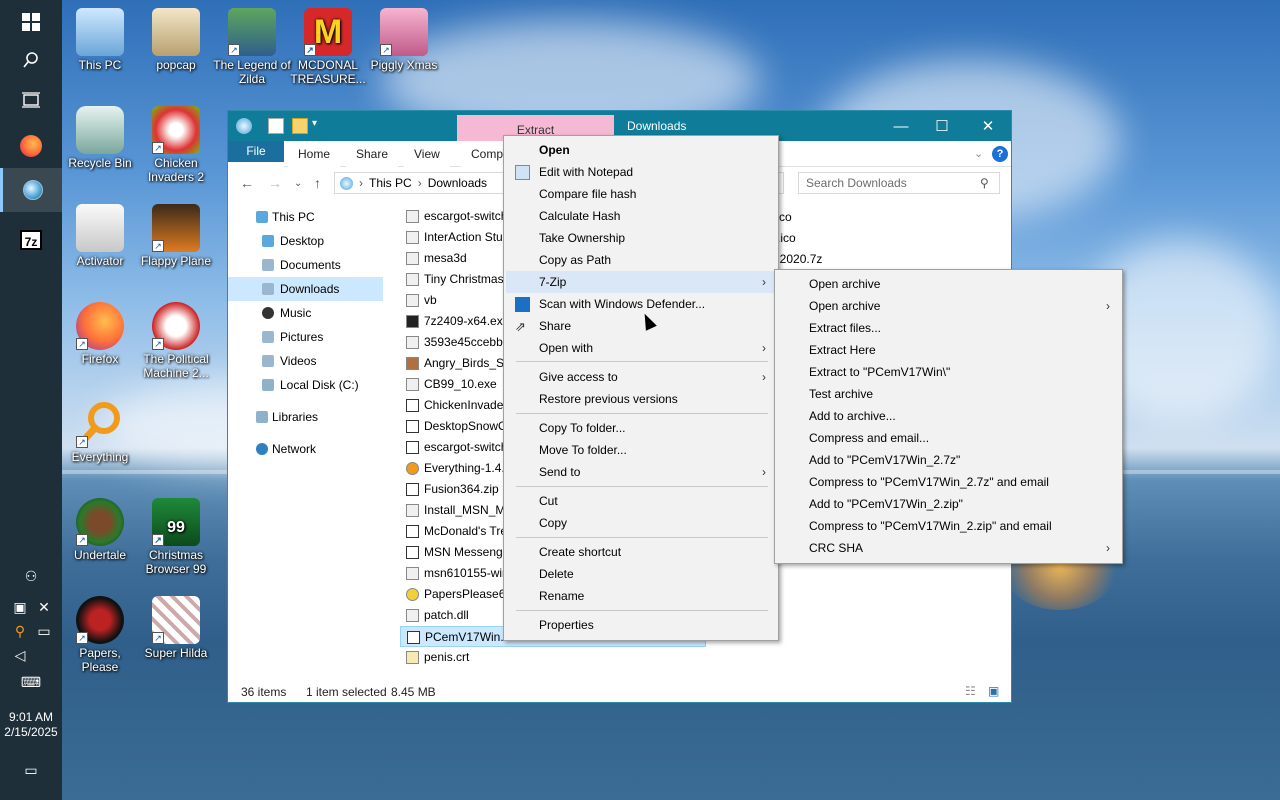  What do you see at coordinates (948, 394) in the screenshot?
I see `submenu-item-test-archive: Test archive` at bounding box center [948, 394].